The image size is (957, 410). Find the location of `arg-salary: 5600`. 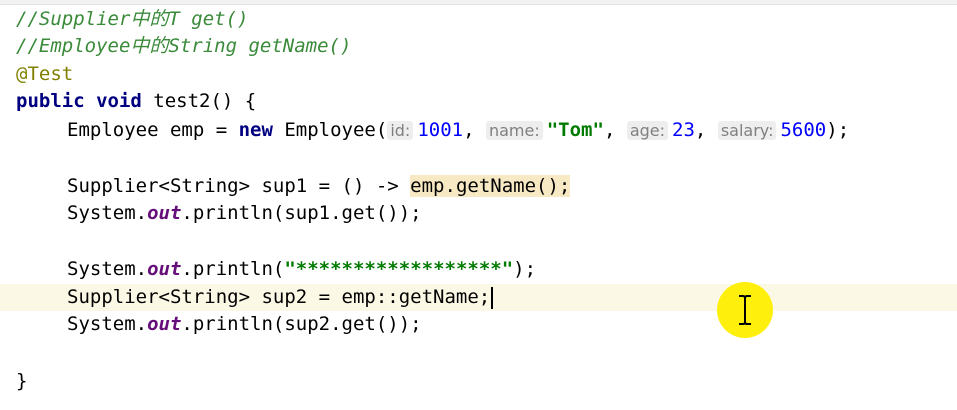

arg-salary: 5600 is located at coordinates (803, 130).